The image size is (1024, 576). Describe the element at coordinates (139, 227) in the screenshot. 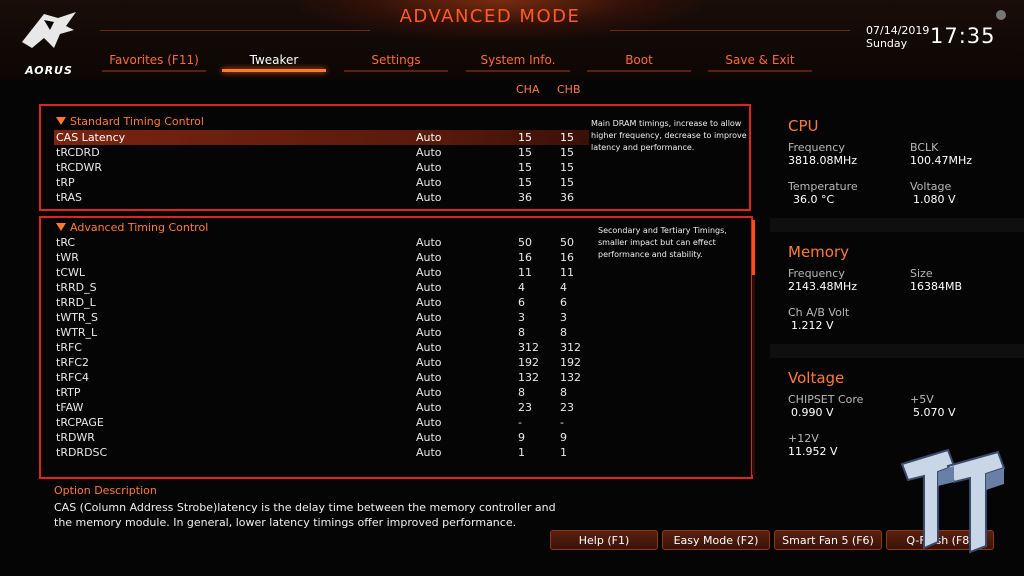

I see `section-title-text: Advanced Timing Control` at that location.